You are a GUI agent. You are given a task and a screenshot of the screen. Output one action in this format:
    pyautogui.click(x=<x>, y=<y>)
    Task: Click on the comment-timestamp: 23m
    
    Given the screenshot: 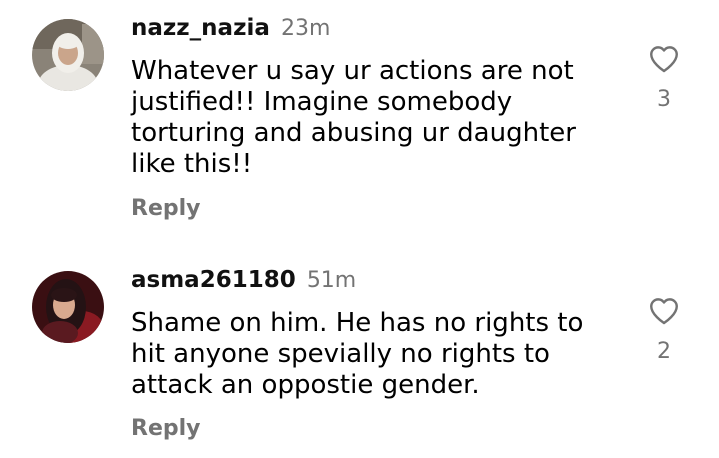 What is the action you would take?
    pyautogui.click(x=305, y=28)
    